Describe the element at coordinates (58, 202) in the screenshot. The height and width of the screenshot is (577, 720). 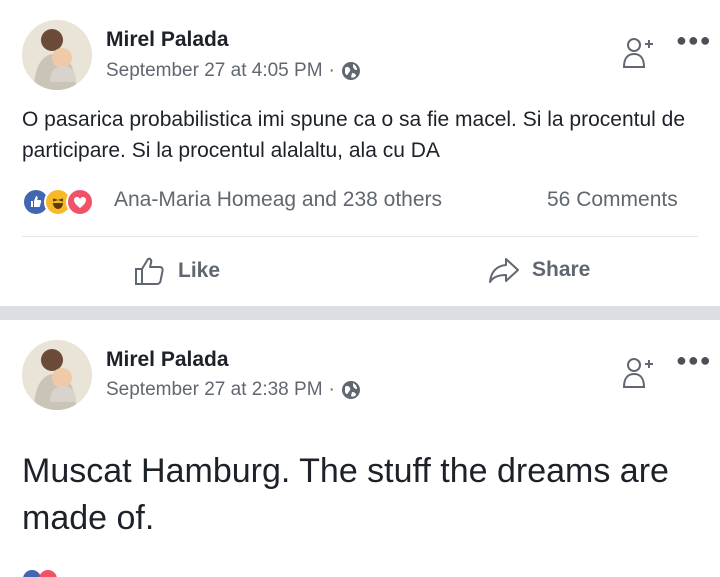
I see `reaction-icons` at that location.